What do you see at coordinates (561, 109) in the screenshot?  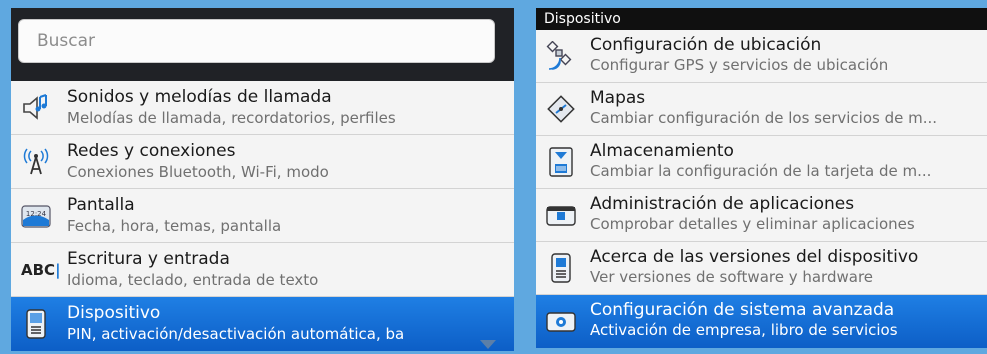 I see `map-icon` at bounding box center [561, 109].